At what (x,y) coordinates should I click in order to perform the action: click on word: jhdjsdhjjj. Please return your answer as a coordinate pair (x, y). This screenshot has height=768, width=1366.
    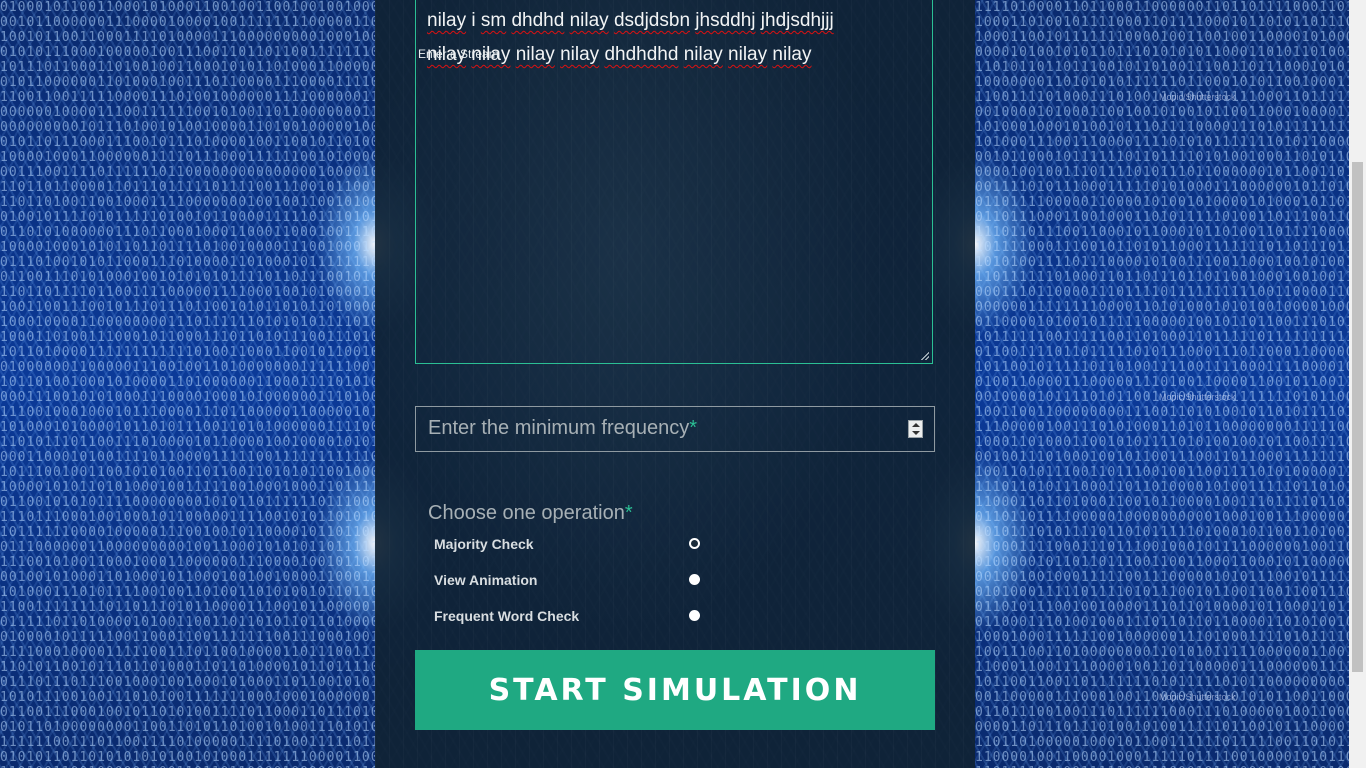
    Looking at the image, I should click on (797, 20).